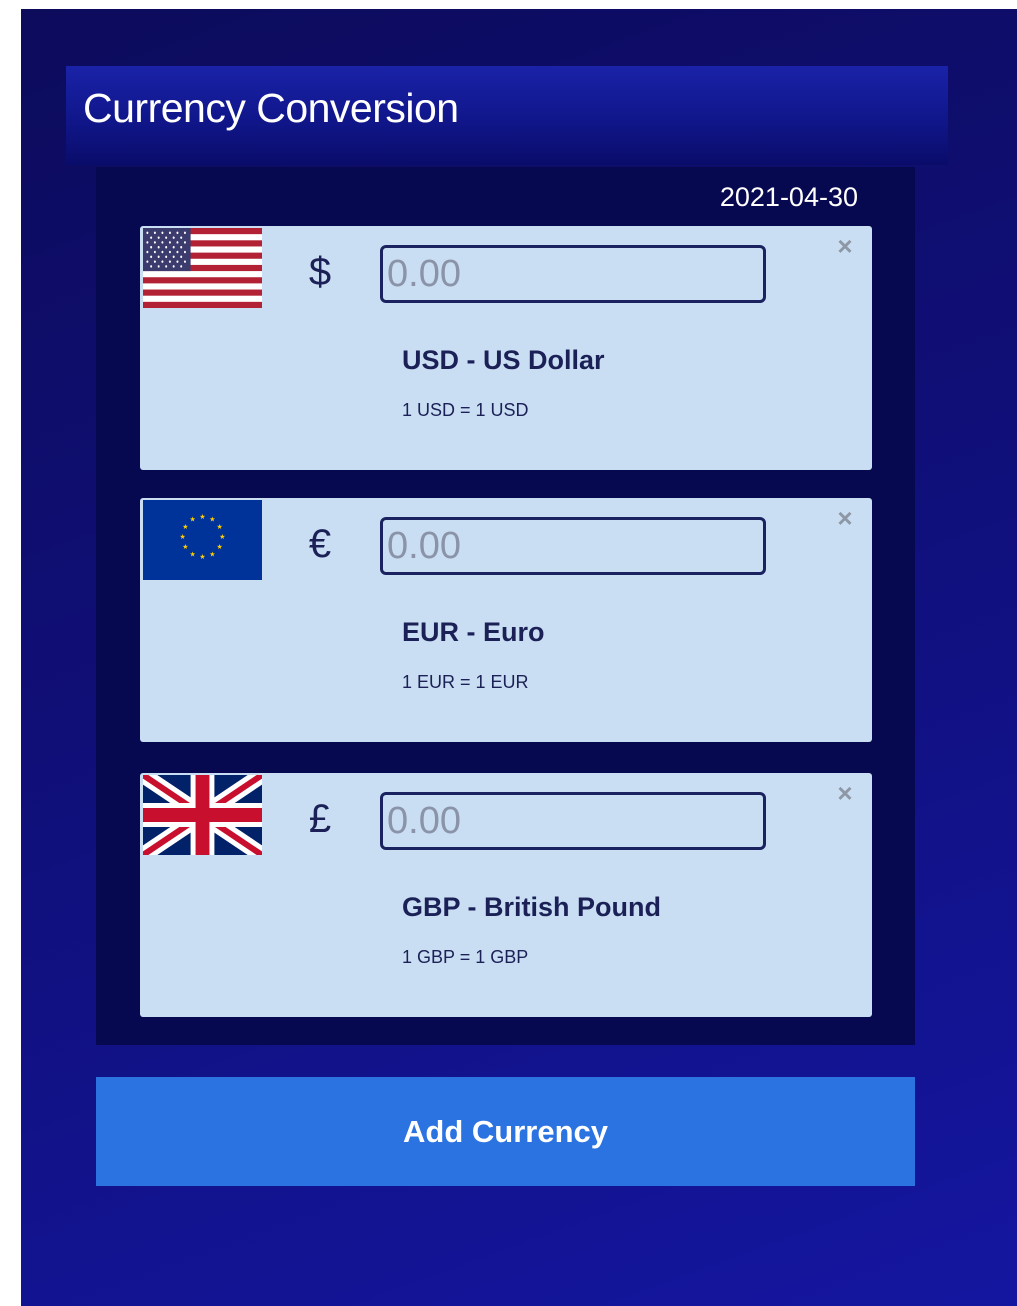  Describe the element at coordinates (532, 907) in the screenshot. I see `currency-name: GBP - British Pound` at that location.